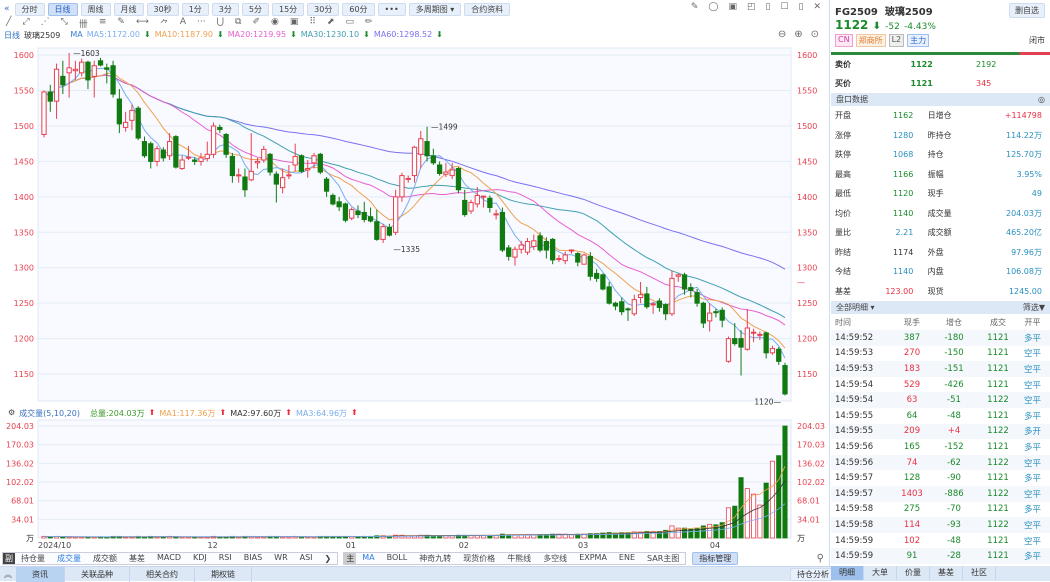 The height and width of the screenshot is (582, 1050). Describe the element at coordinates (695, 7) in the screenshot. I see `window-tool-icon: ✎` at that location.